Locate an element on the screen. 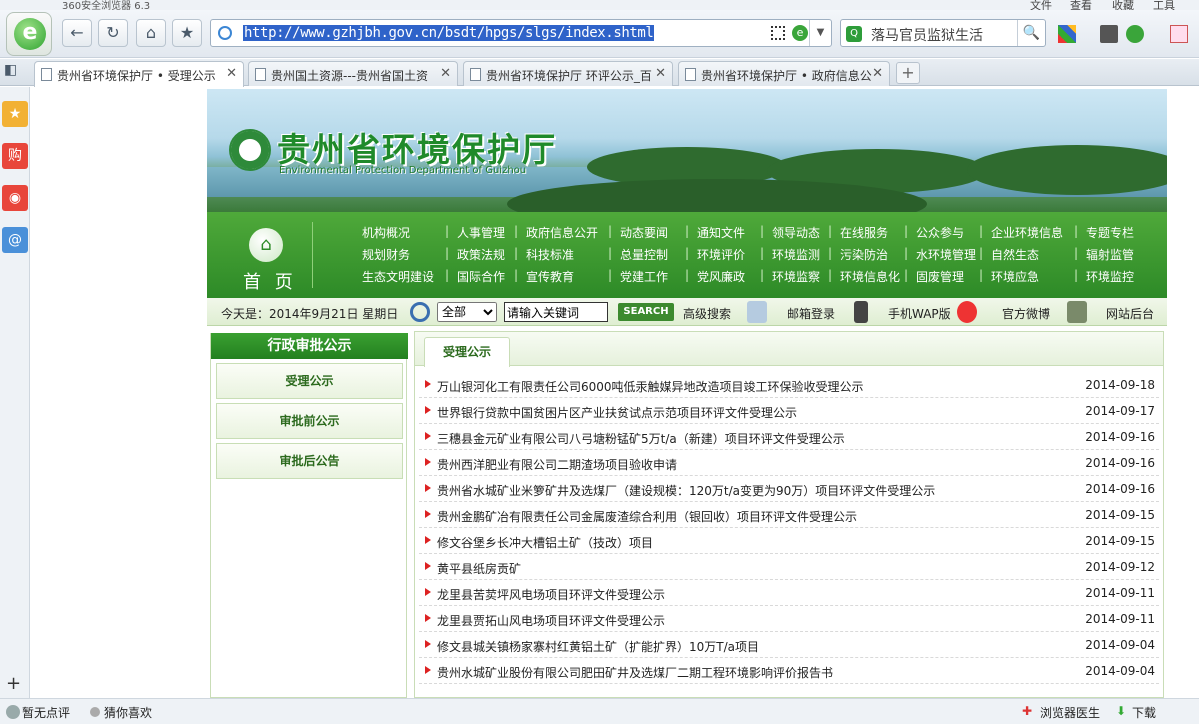 The image size is (1199, 724). nav-link: 机构概况 is located at coordinates (386, 232).